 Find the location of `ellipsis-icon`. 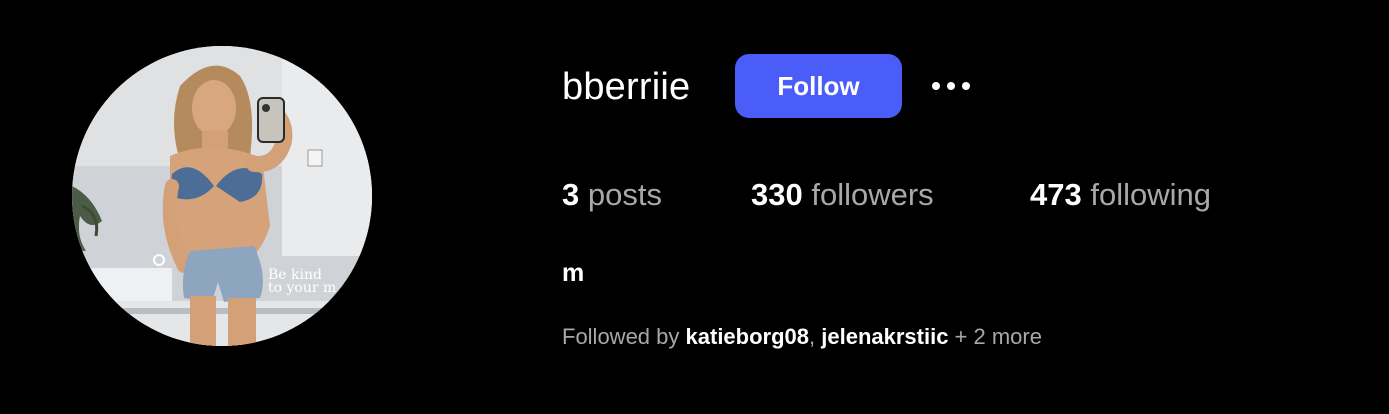

ellipsis-icon is located at coordinates (951, 86).